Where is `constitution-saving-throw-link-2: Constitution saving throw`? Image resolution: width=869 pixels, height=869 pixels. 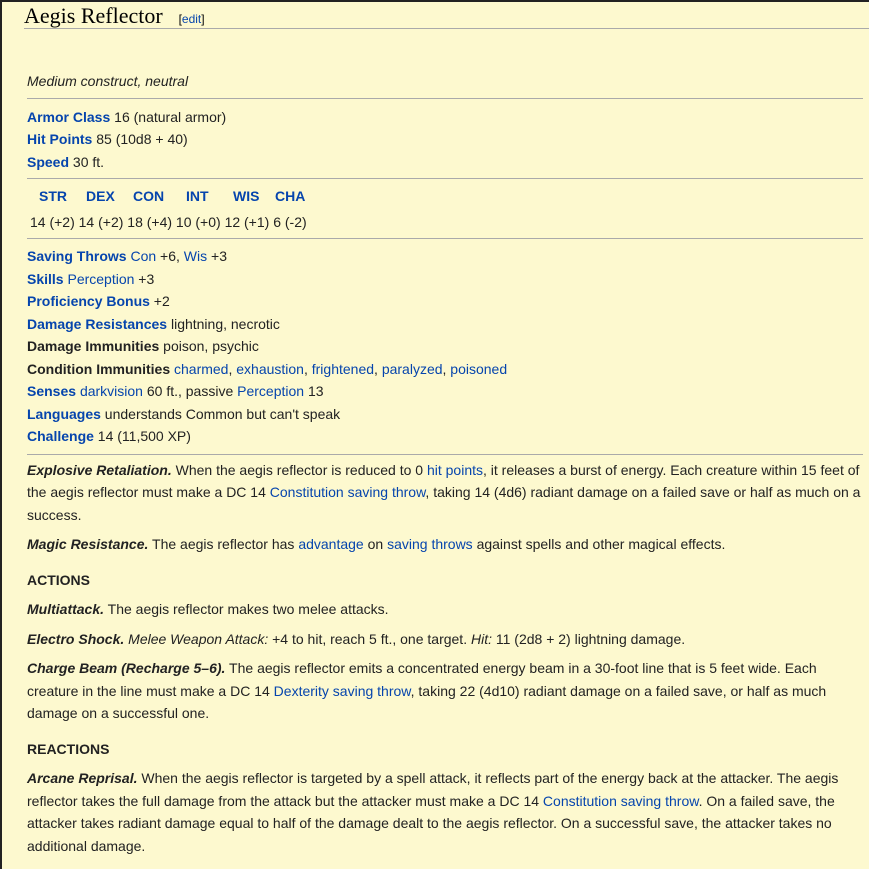
constitution-saving-throw-link-2: Constitution saving throw is located at coordinates (621, 801).